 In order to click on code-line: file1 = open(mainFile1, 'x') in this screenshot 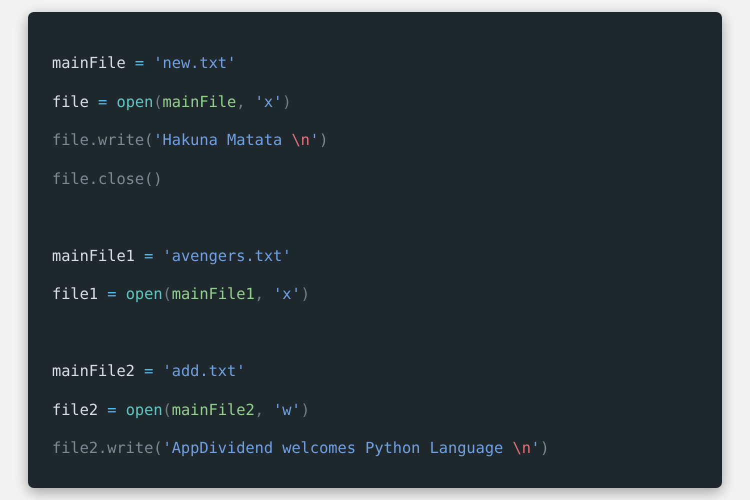, I will do `click(181, 294)`.